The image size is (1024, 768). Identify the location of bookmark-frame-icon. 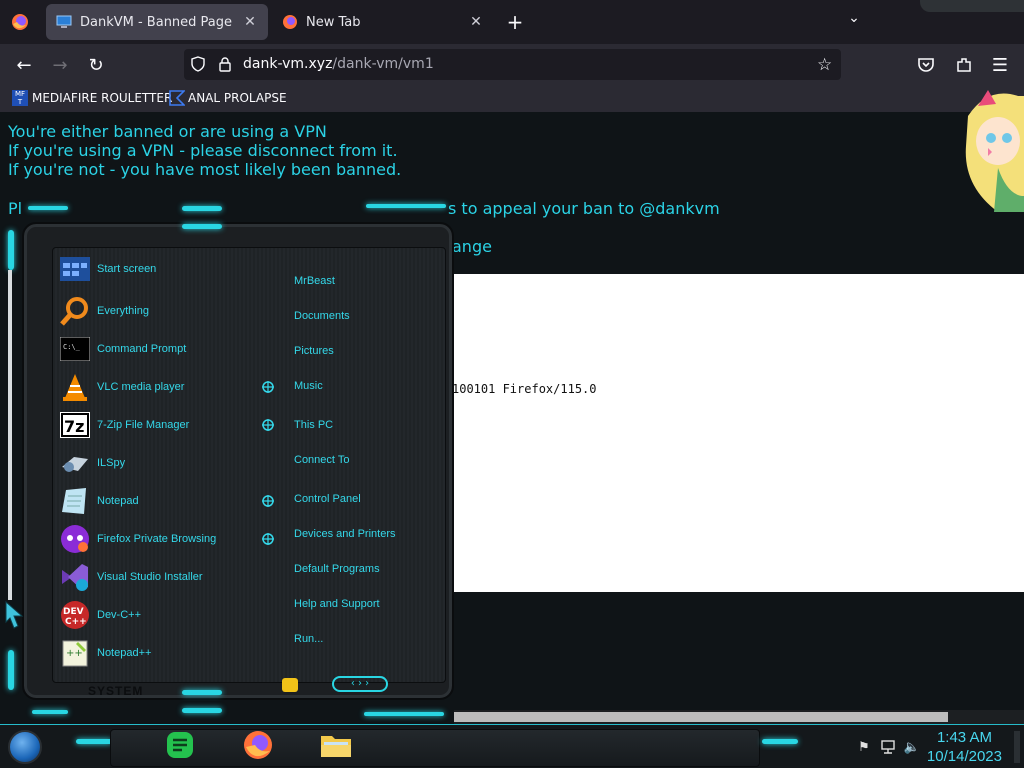
(177, 98).